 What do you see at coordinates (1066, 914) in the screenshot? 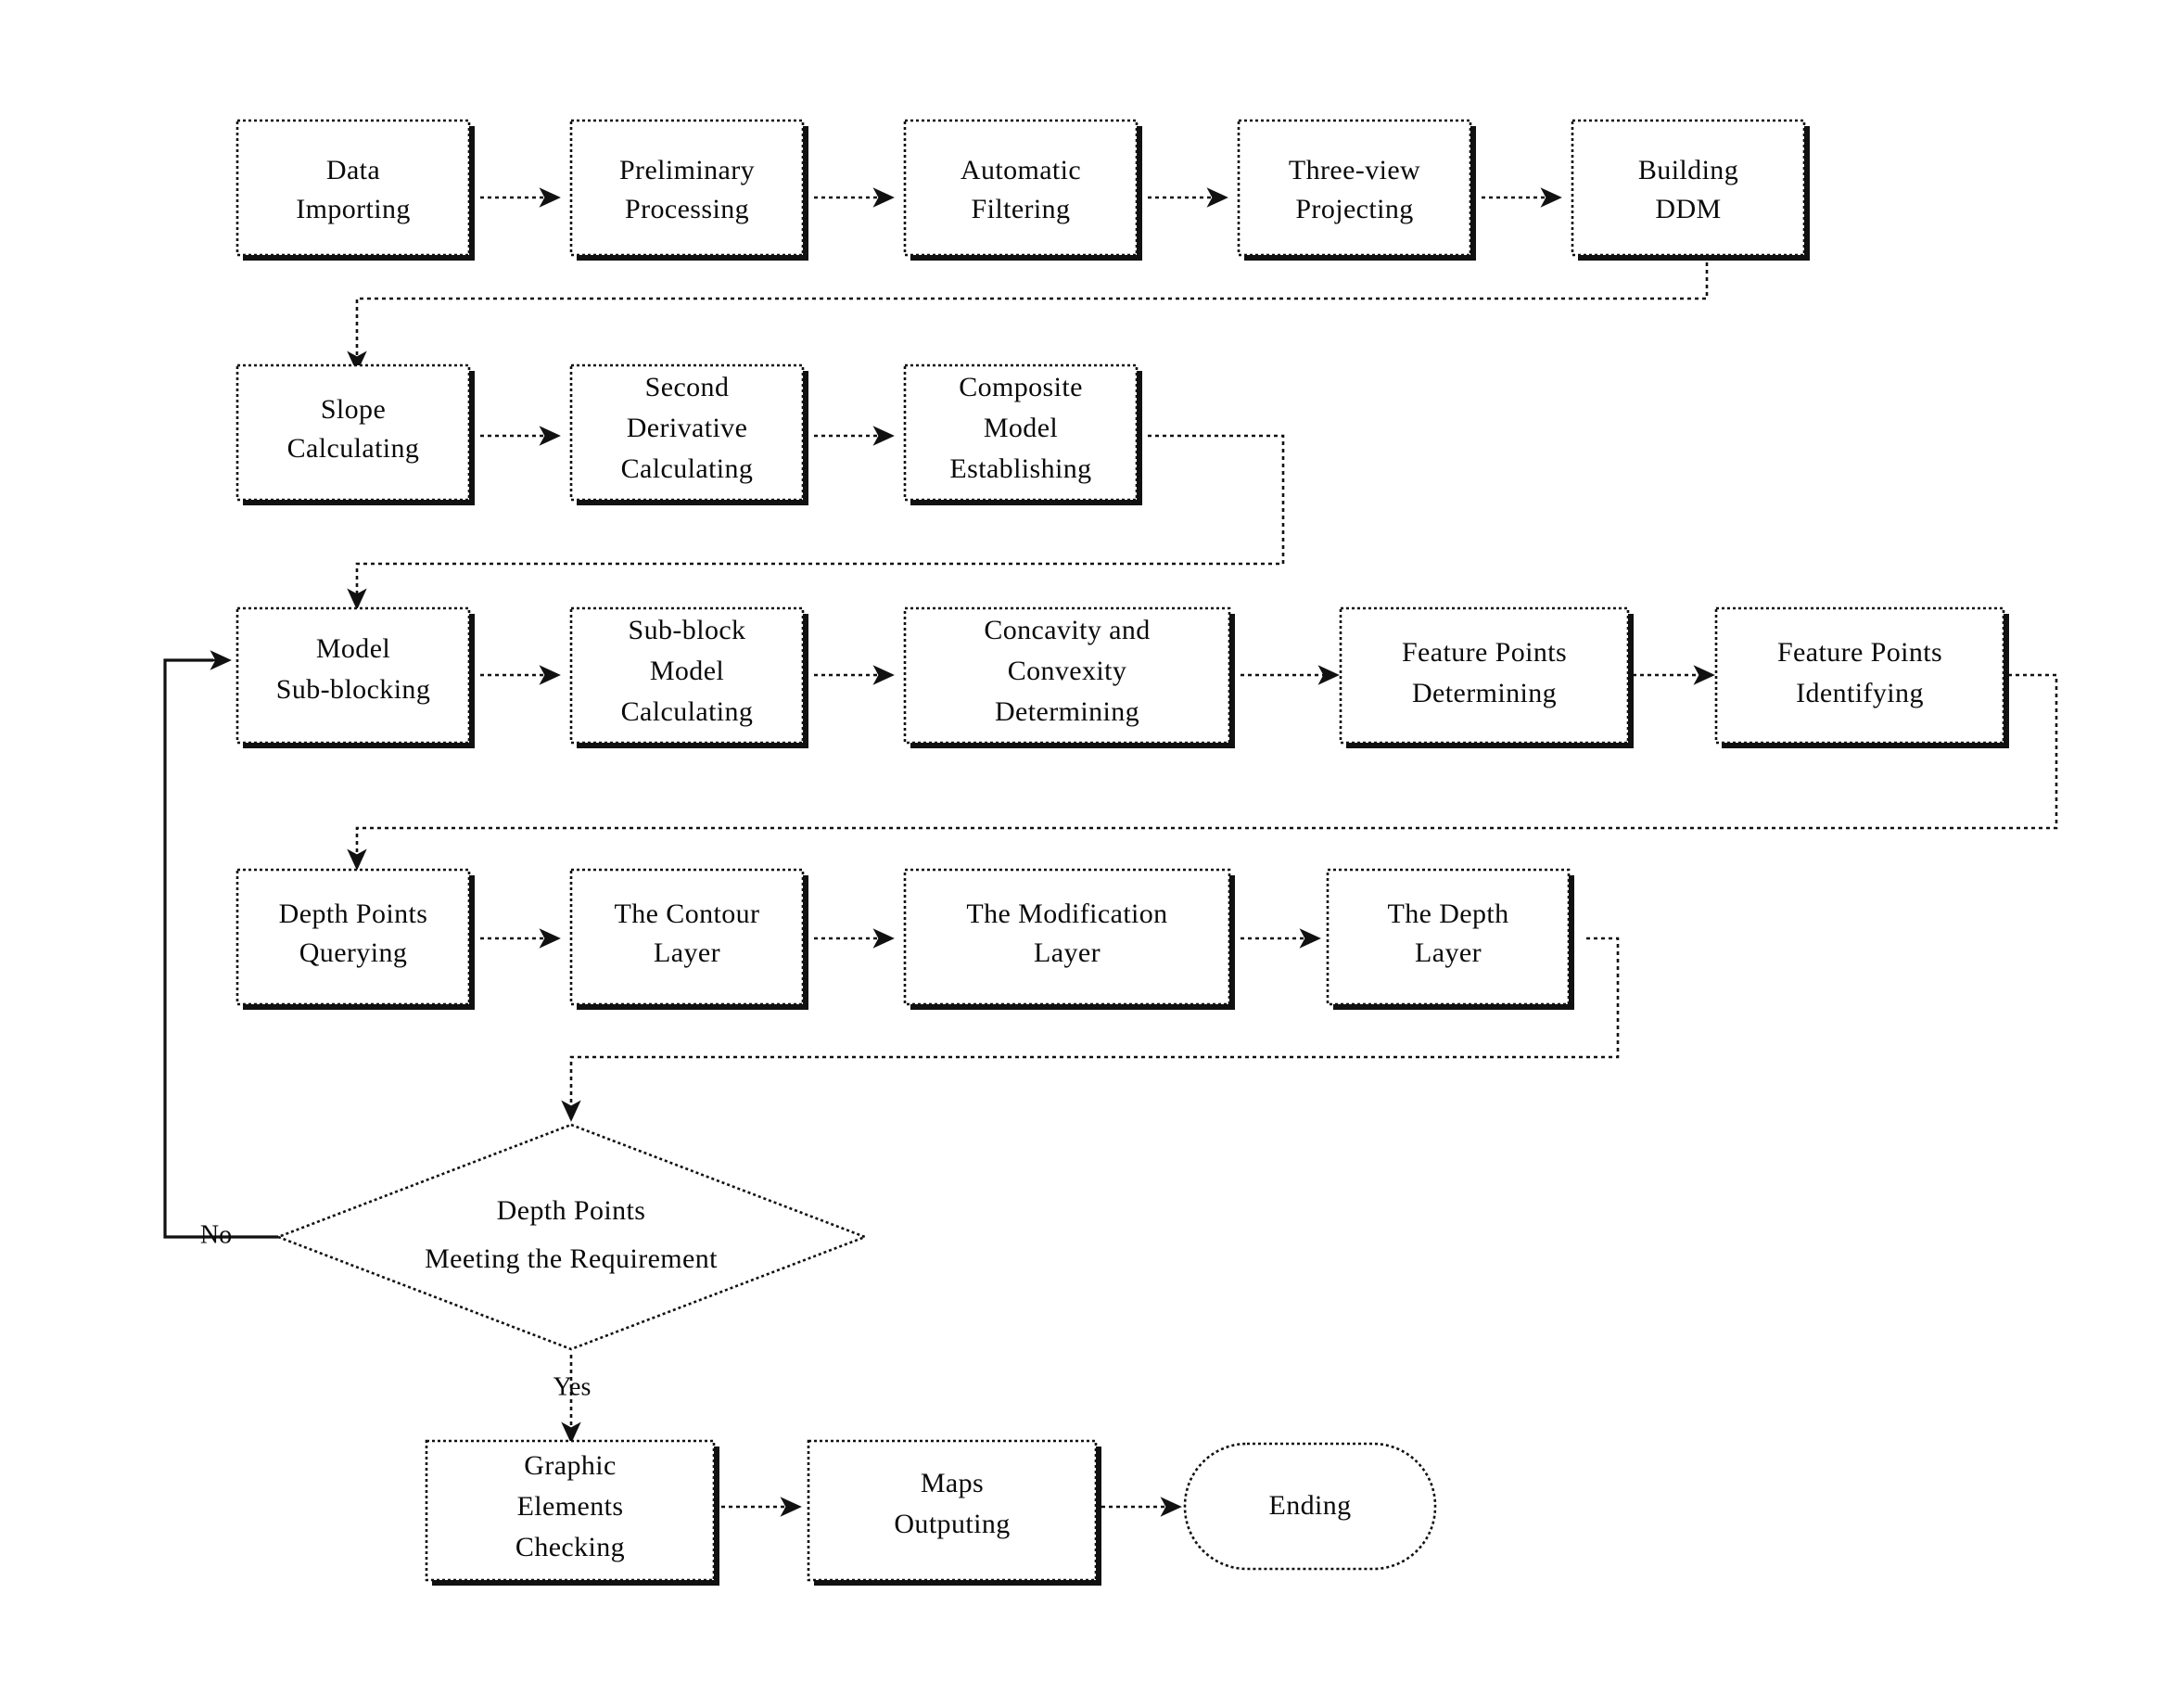
I see `node-label-line: The Modification` at bounding box center [1066, 914].